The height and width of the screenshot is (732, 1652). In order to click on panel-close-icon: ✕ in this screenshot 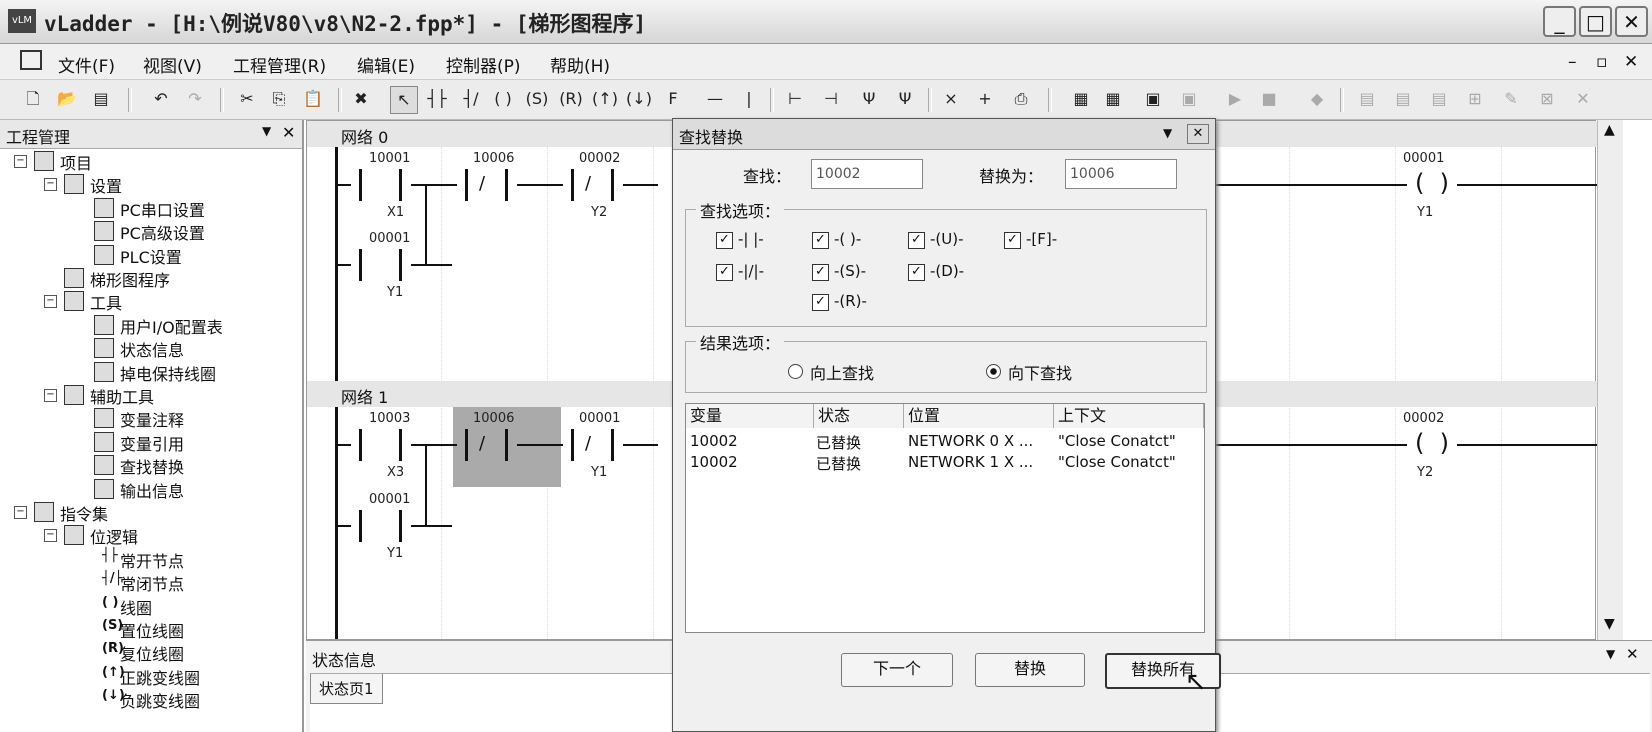, I will do `click(288, 132)`.